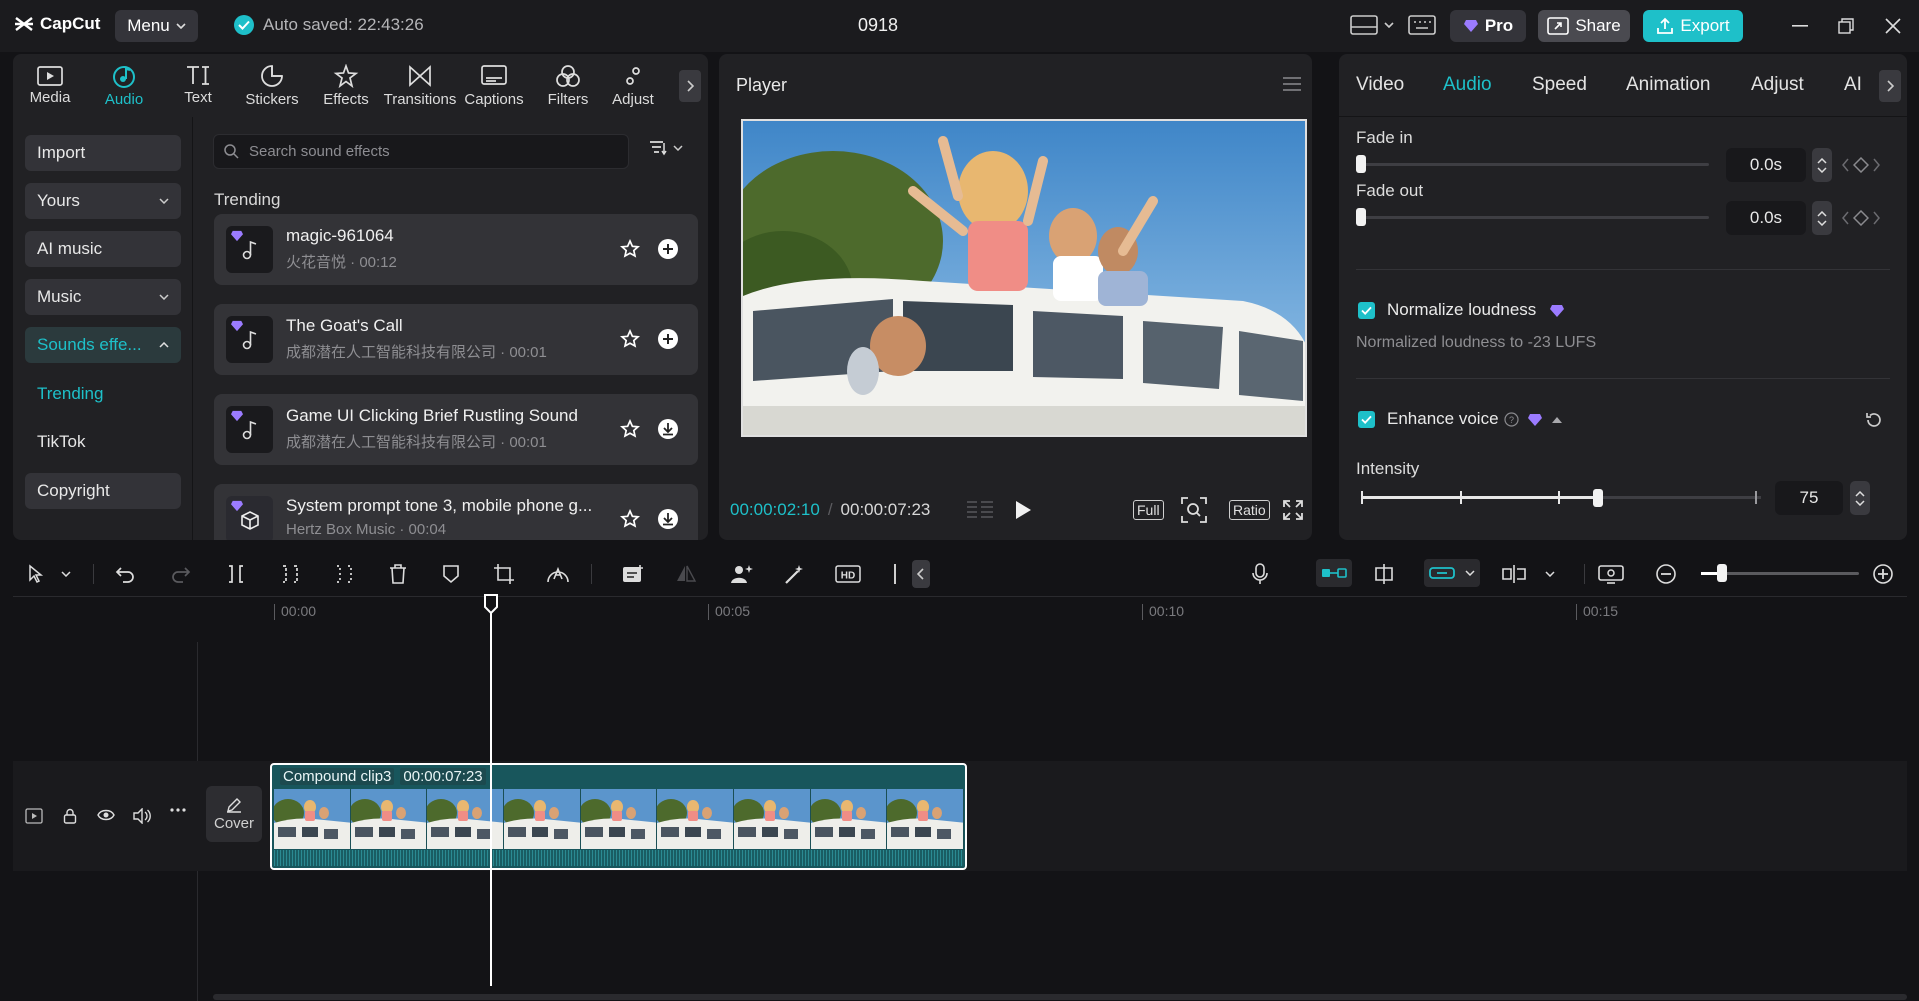 The image size is (1919, 1001). Describe the element at coordinates (568, 85) in the screenshot. I see `tab-filters: Filters` at that location.